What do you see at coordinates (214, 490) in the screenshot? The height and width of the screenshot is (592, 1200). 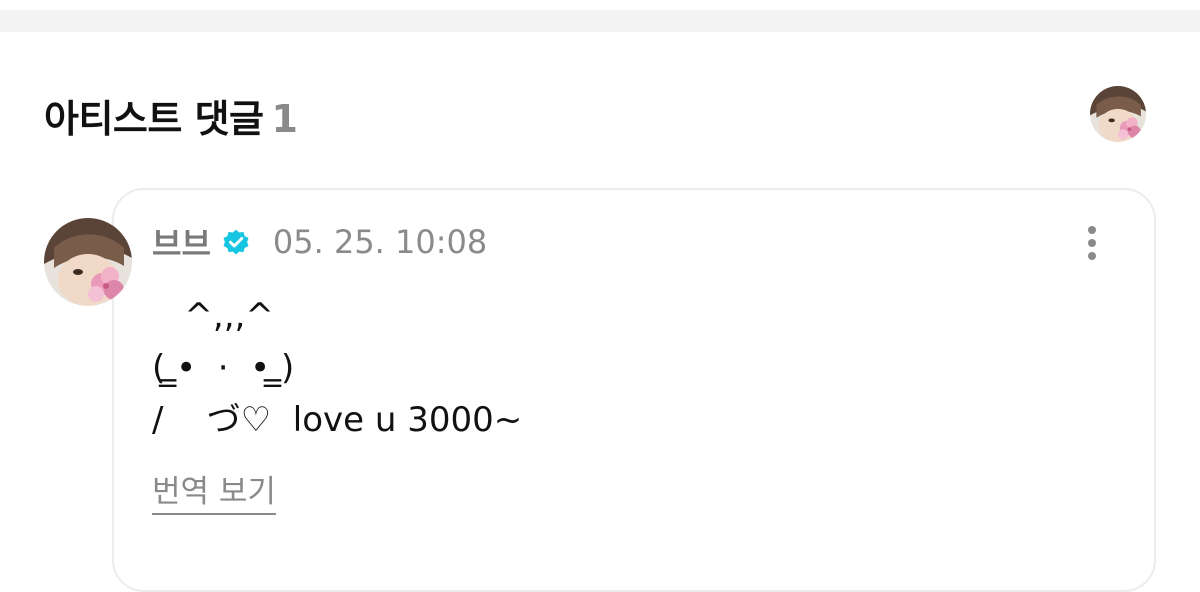 I see `translate-link: 번역 보기` at bounding box center [214, 490].